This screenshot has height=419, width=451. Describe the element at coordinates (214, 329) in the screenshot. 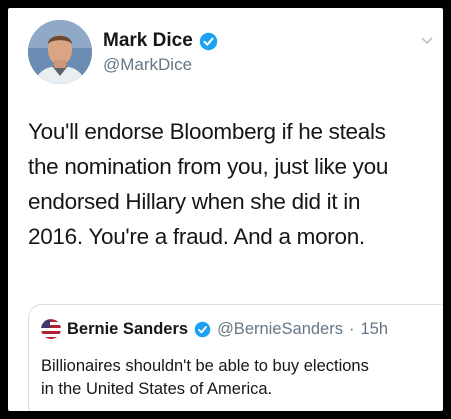

I see `quoted-tweet-header: Bernie Sanders @BernieSanders · 15h` at that location.